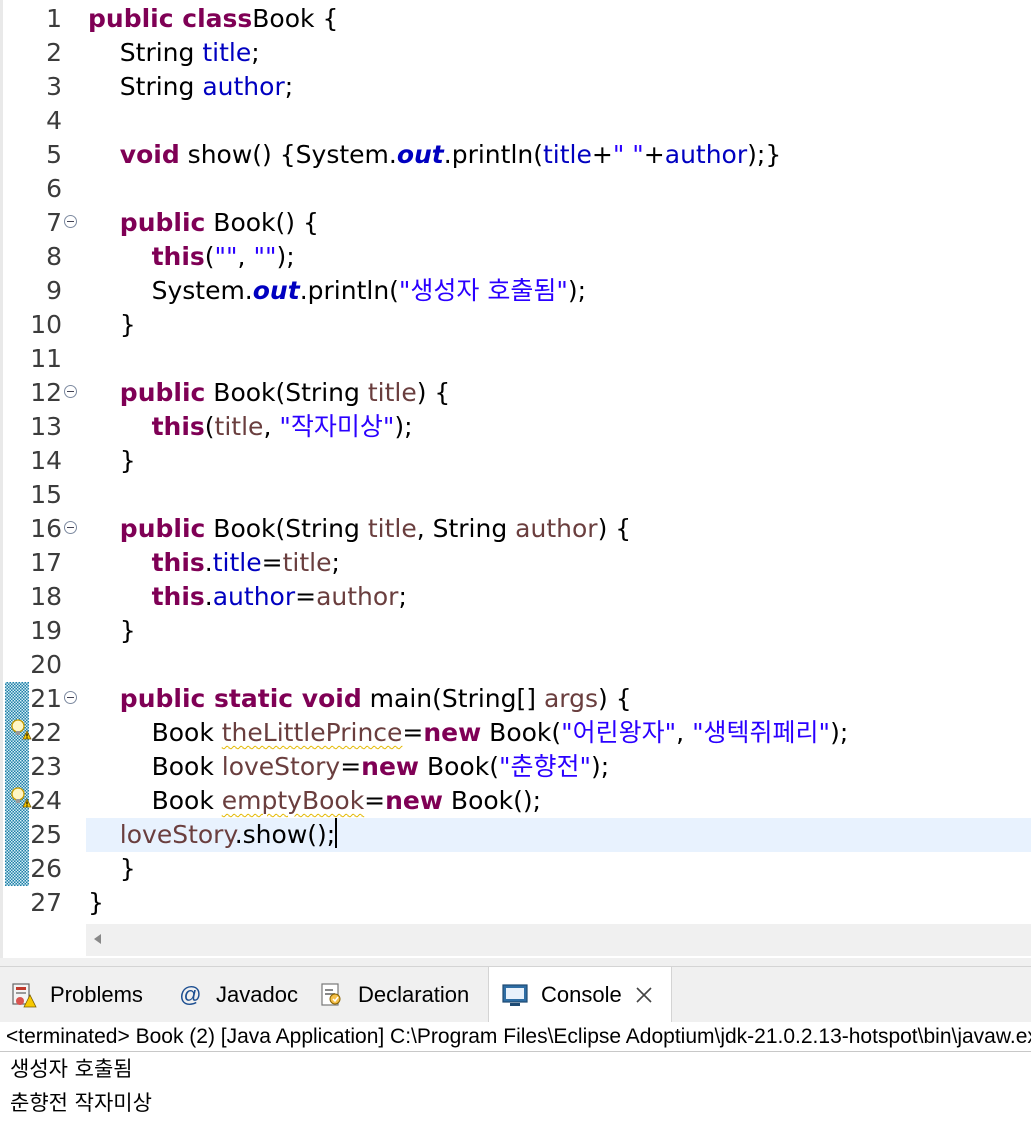  Describe the element at coordinates (97, 939) in the screenshot. I see `scroll-left-icon` at that location.